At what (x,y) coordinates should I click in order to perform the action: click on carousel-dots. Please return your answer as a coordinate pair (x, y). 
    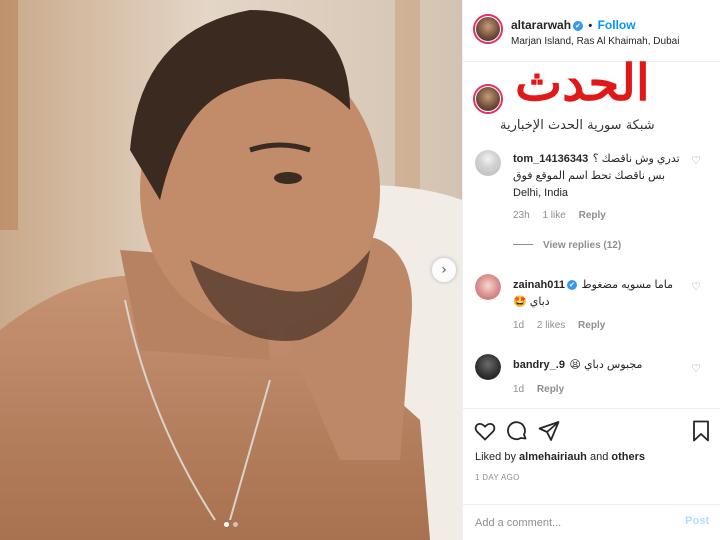
    Looking at the image, I should click on (231, 524).